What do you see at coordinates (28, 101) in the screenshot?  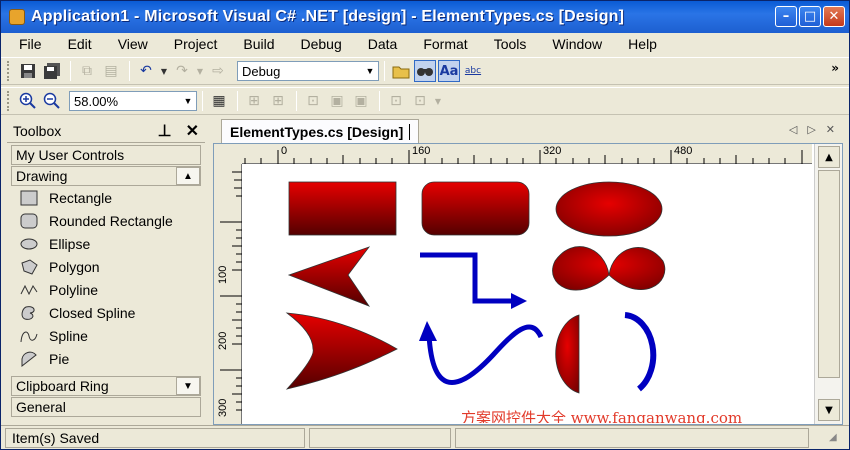 I see `zoom-in-icon` at bounding box center [28, 101].